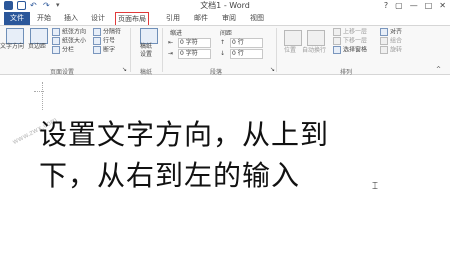 The image size is (450, 276). I want to click on size-button: 纸张大小, so click(69, 41).